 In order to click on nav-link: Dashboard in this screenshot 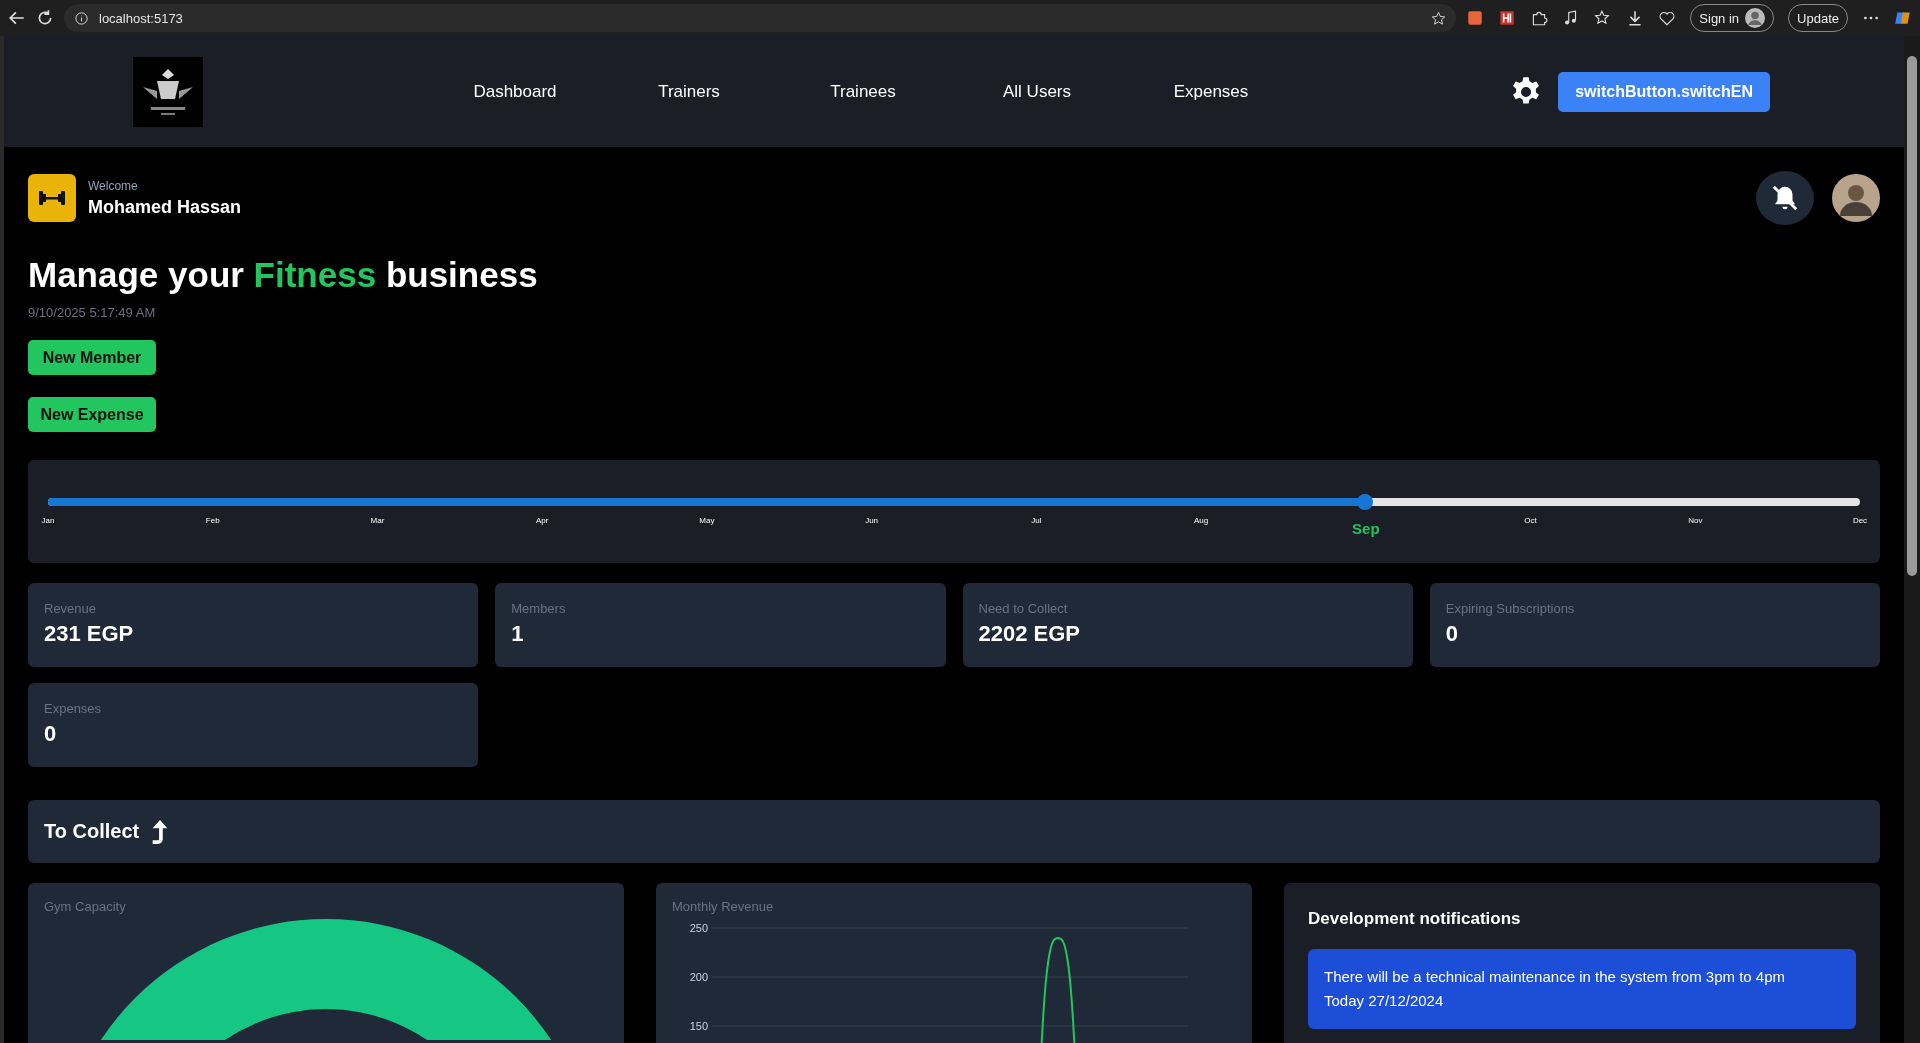, I will do `click(515, 91)`.